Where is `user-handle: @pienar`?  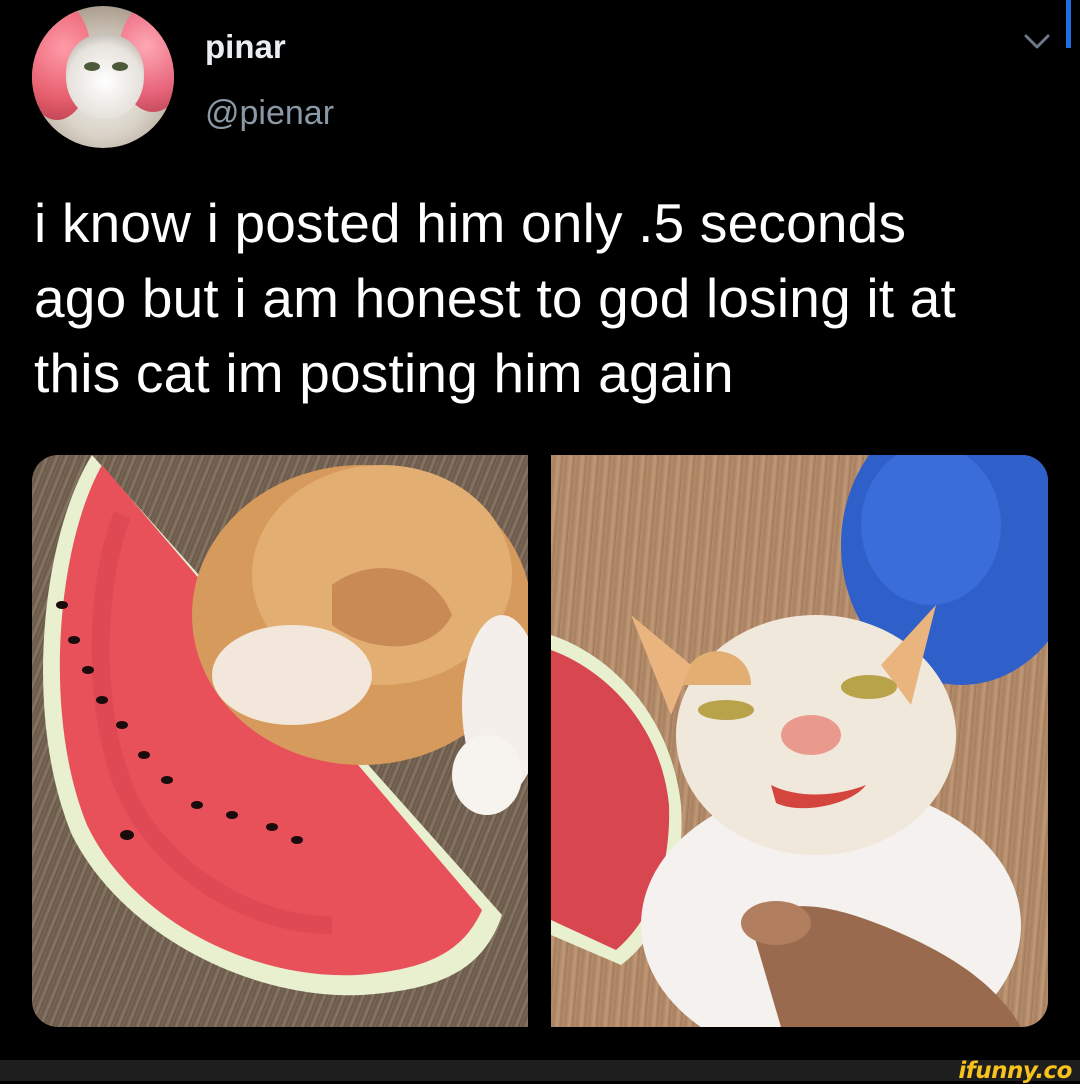
user-handle: @pienar is located at coordinates (269, 113).